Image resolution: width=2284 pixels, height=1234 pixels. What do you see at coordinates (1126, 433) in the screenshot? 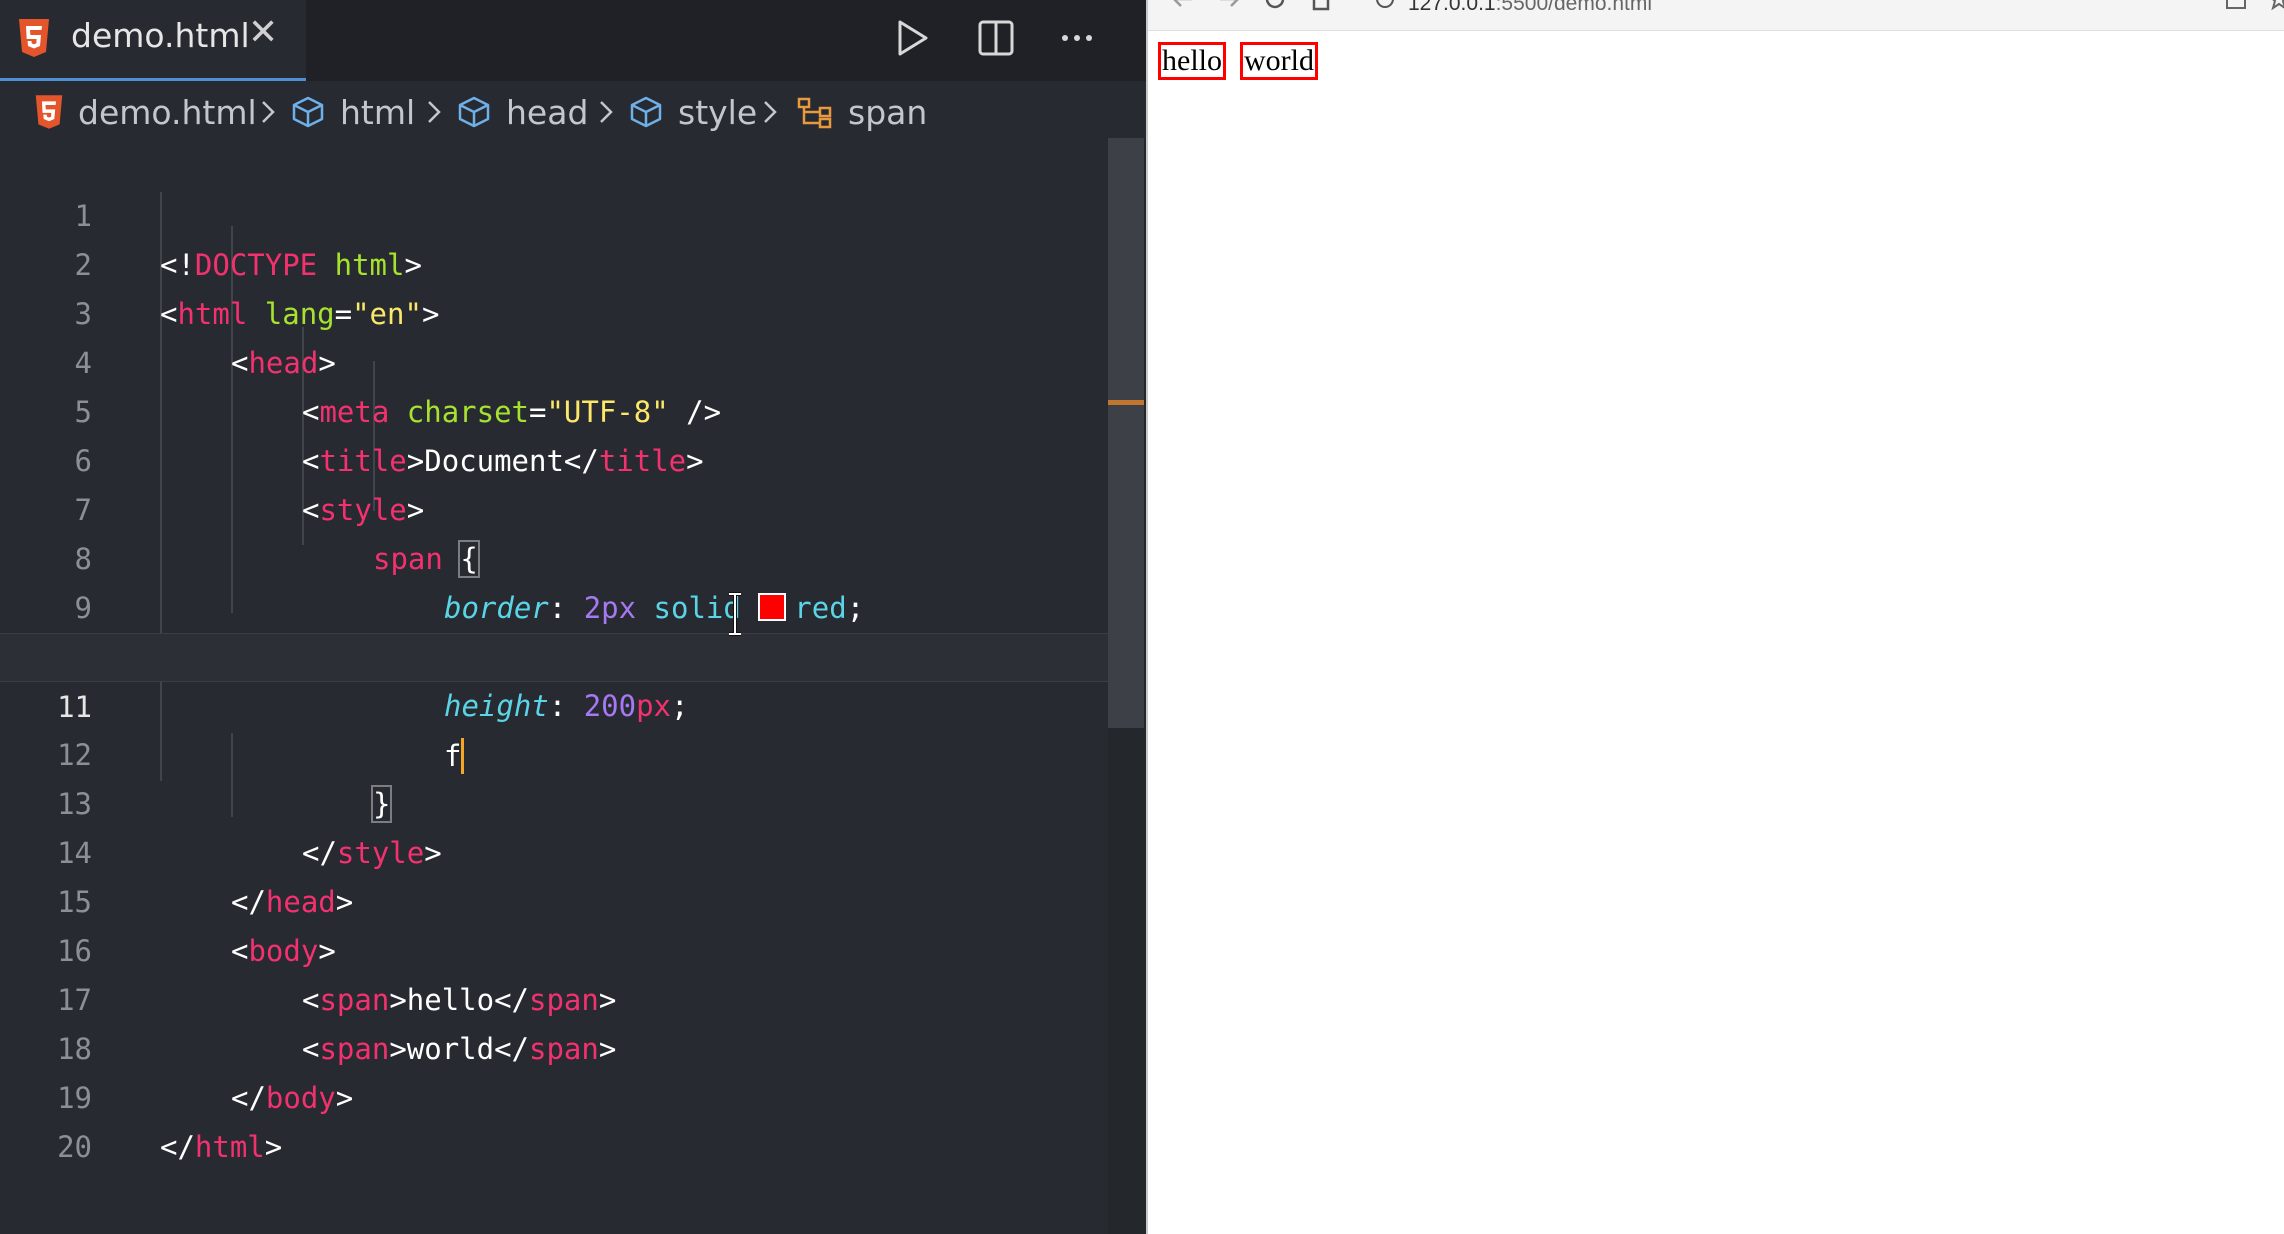
I see `scrollbar-thumb` at bounding box center [1126, 433].